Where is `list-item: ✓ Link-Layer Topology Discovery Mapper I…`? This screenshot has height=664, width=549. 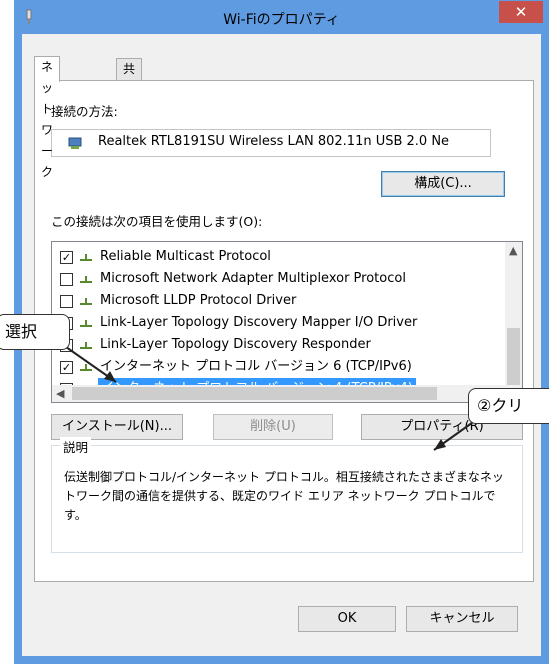 list-item: ✓ Link-Layer Topology Discovery Mapper I… is located at coordinates (267, 323).